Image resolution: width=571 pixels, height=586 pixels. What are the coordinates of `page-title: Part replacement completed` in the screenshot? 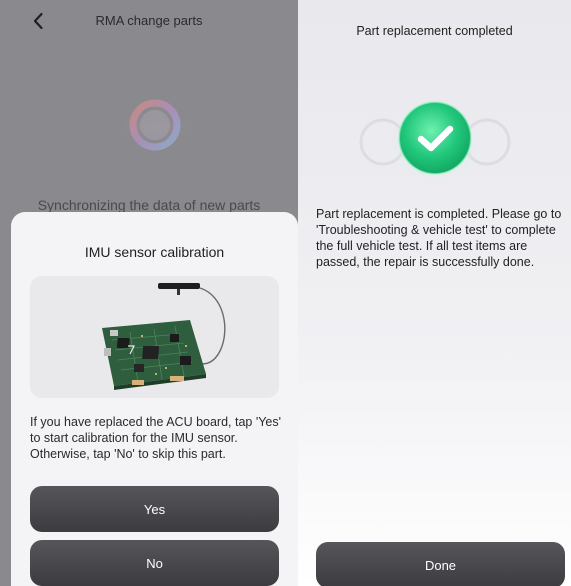 It's located at (434, 31).